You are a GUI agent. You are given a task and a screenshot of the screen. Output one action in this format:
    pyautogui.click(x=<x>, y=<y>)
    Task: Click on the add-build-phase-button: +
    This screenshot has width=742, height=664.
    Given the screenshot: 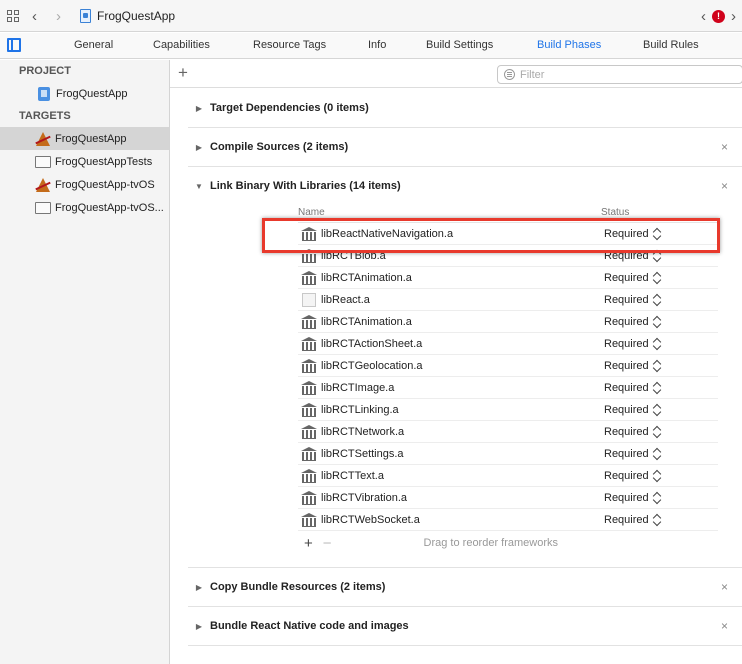 What is the action you would take?
    pyautogui.click(x=183, y=73)
    